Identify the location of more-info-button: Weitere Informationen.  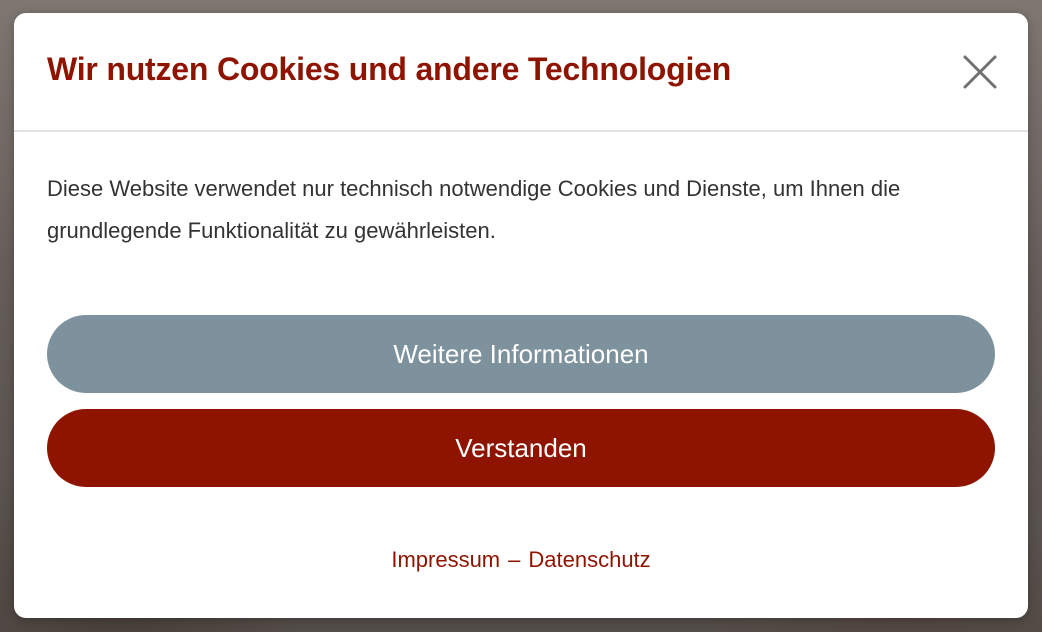
(521, 354).